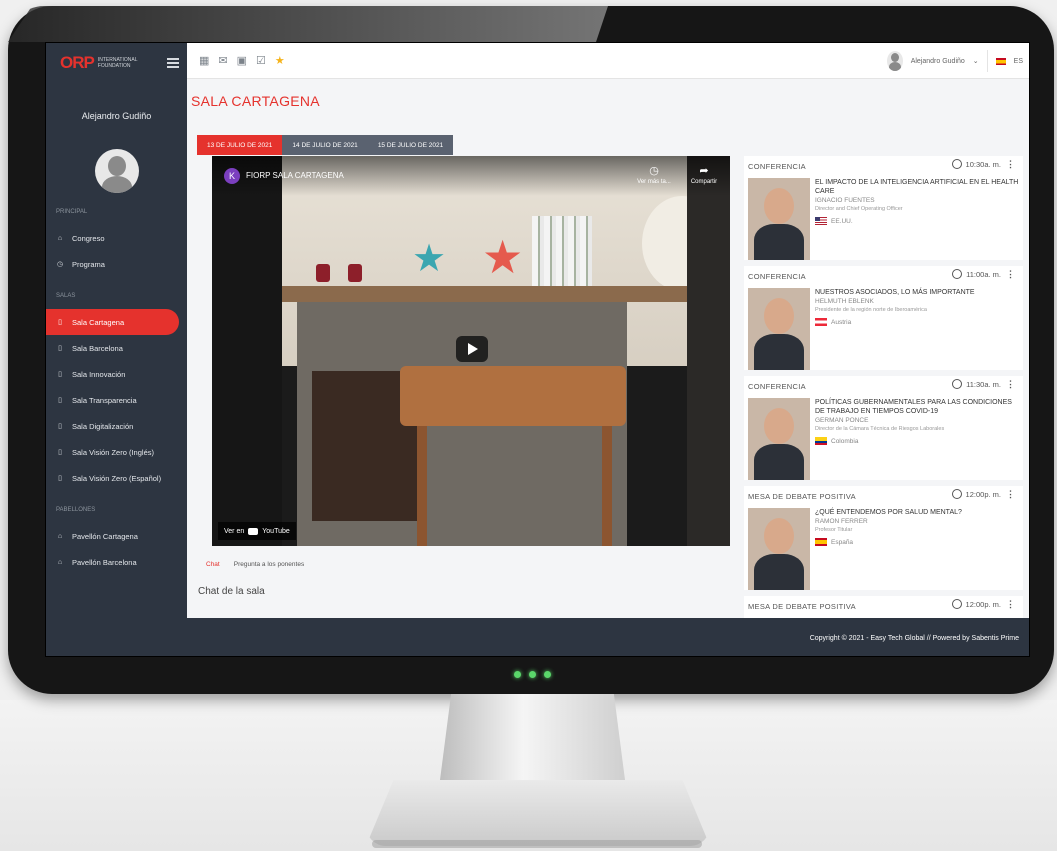  I want to click on tab-chat: Chat, so click(213, 564).